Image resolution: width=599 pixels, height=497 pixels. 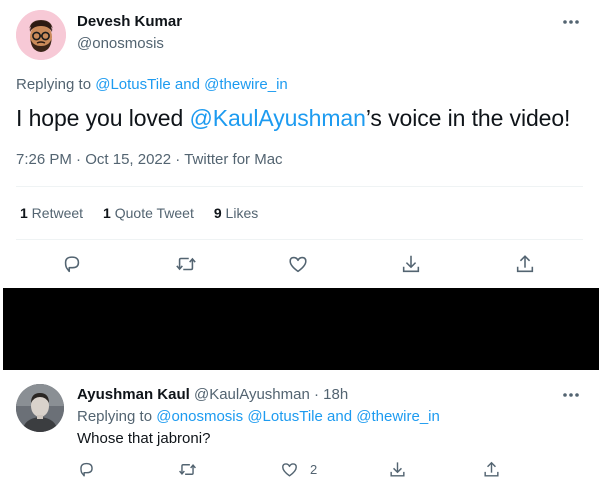 What do you see at coordinates (240, 213) in the screenshot?
I see `likes-label: Likes` at bounding box center [240, 213].